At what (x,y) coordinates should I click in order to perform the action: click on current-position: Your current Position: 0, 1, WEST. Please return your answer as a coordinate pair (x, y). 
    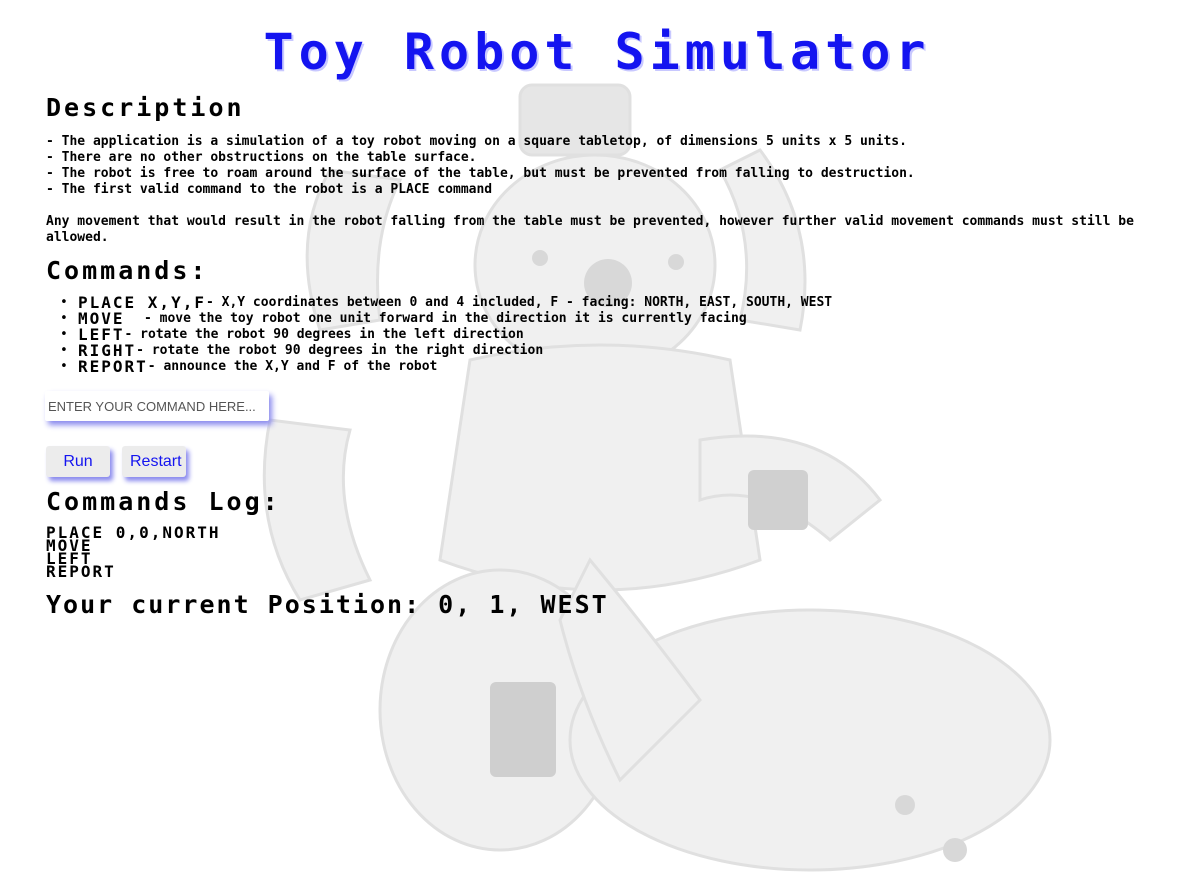
    Looking at the image, I should click on (327, 604).